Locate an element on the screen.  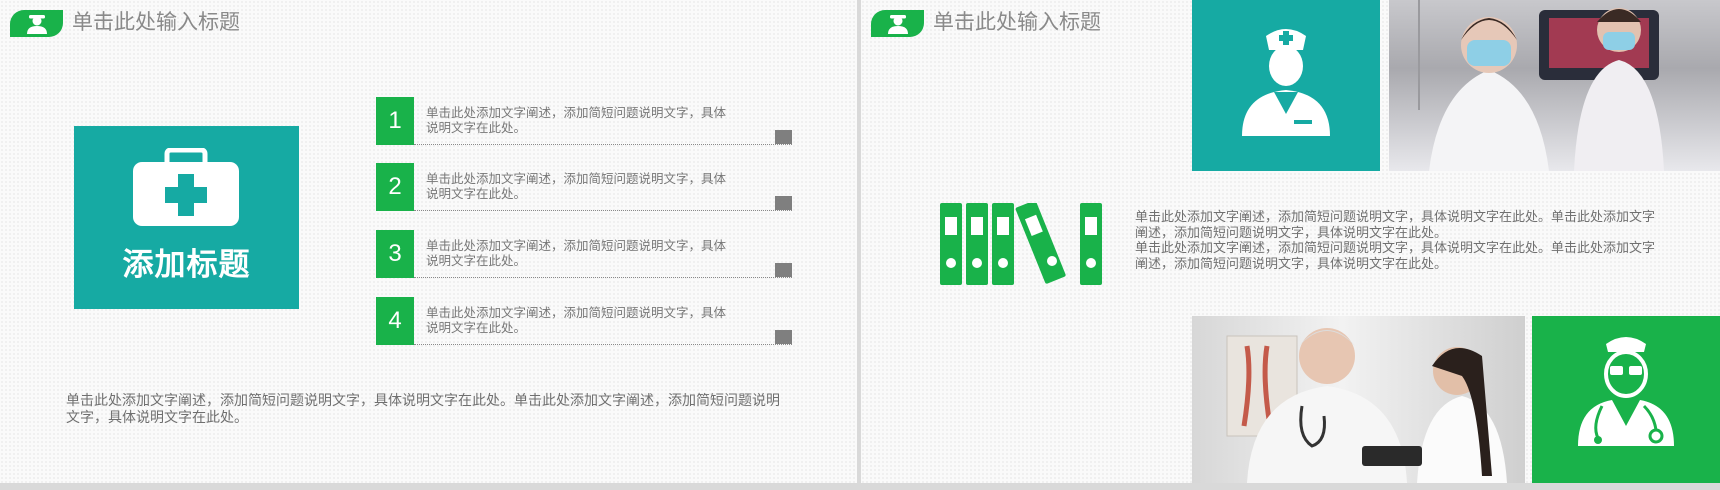
feature-box-title: 添加标题 is located at coordinates (186, 261).